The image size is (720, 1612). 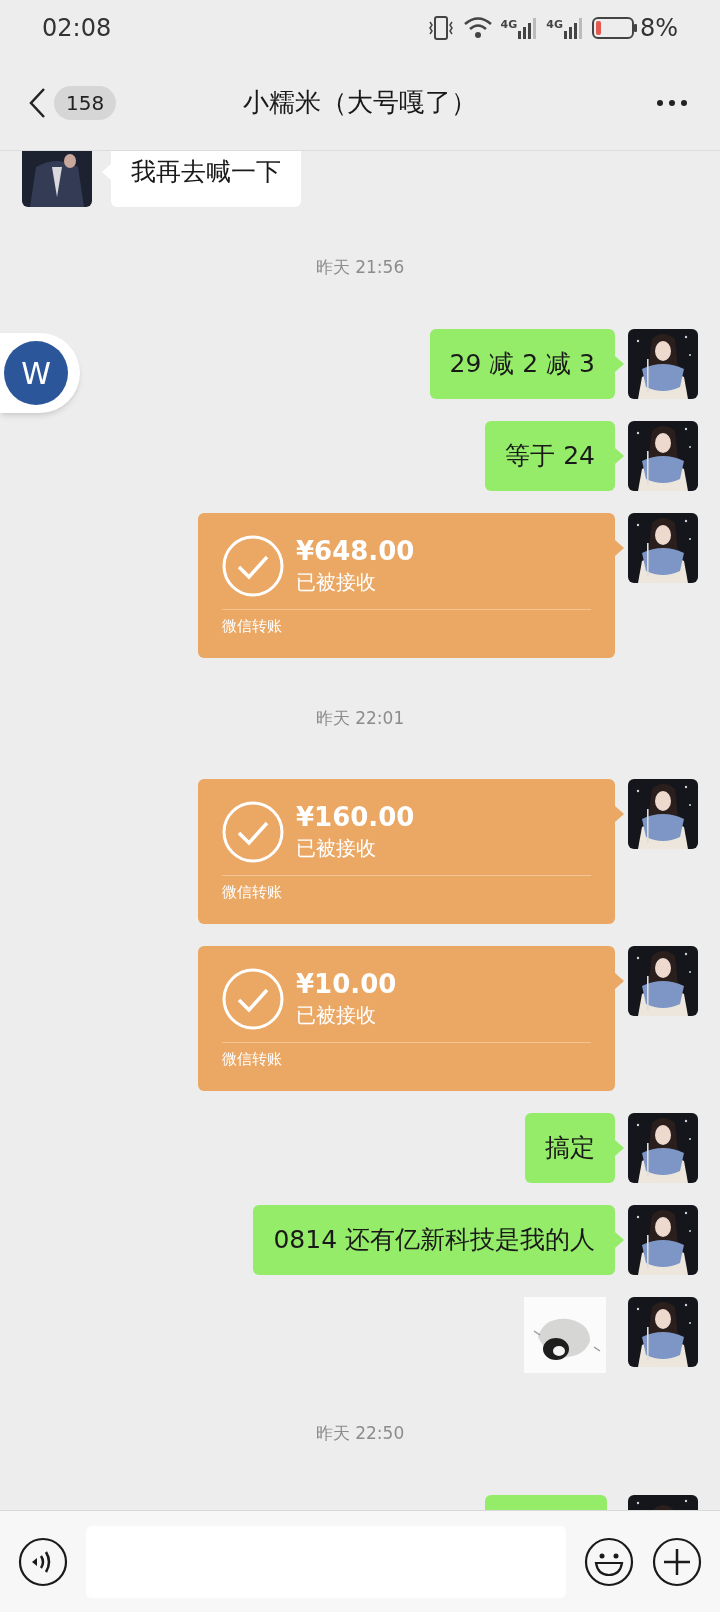 I want to click on voice-icon, so click(x=43, y=1561).